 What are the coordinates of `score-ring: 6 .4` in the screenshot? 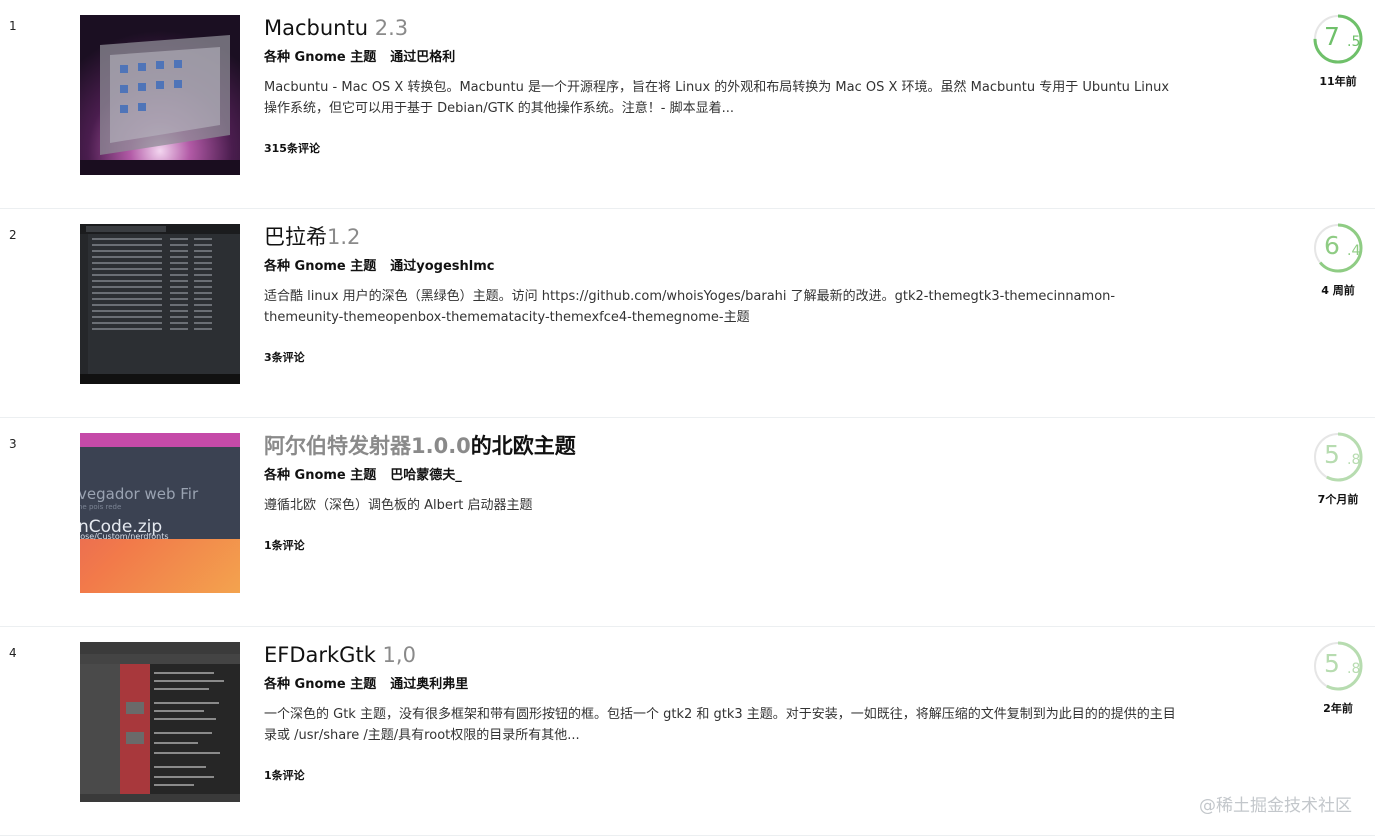 It's located at (1338, 248).